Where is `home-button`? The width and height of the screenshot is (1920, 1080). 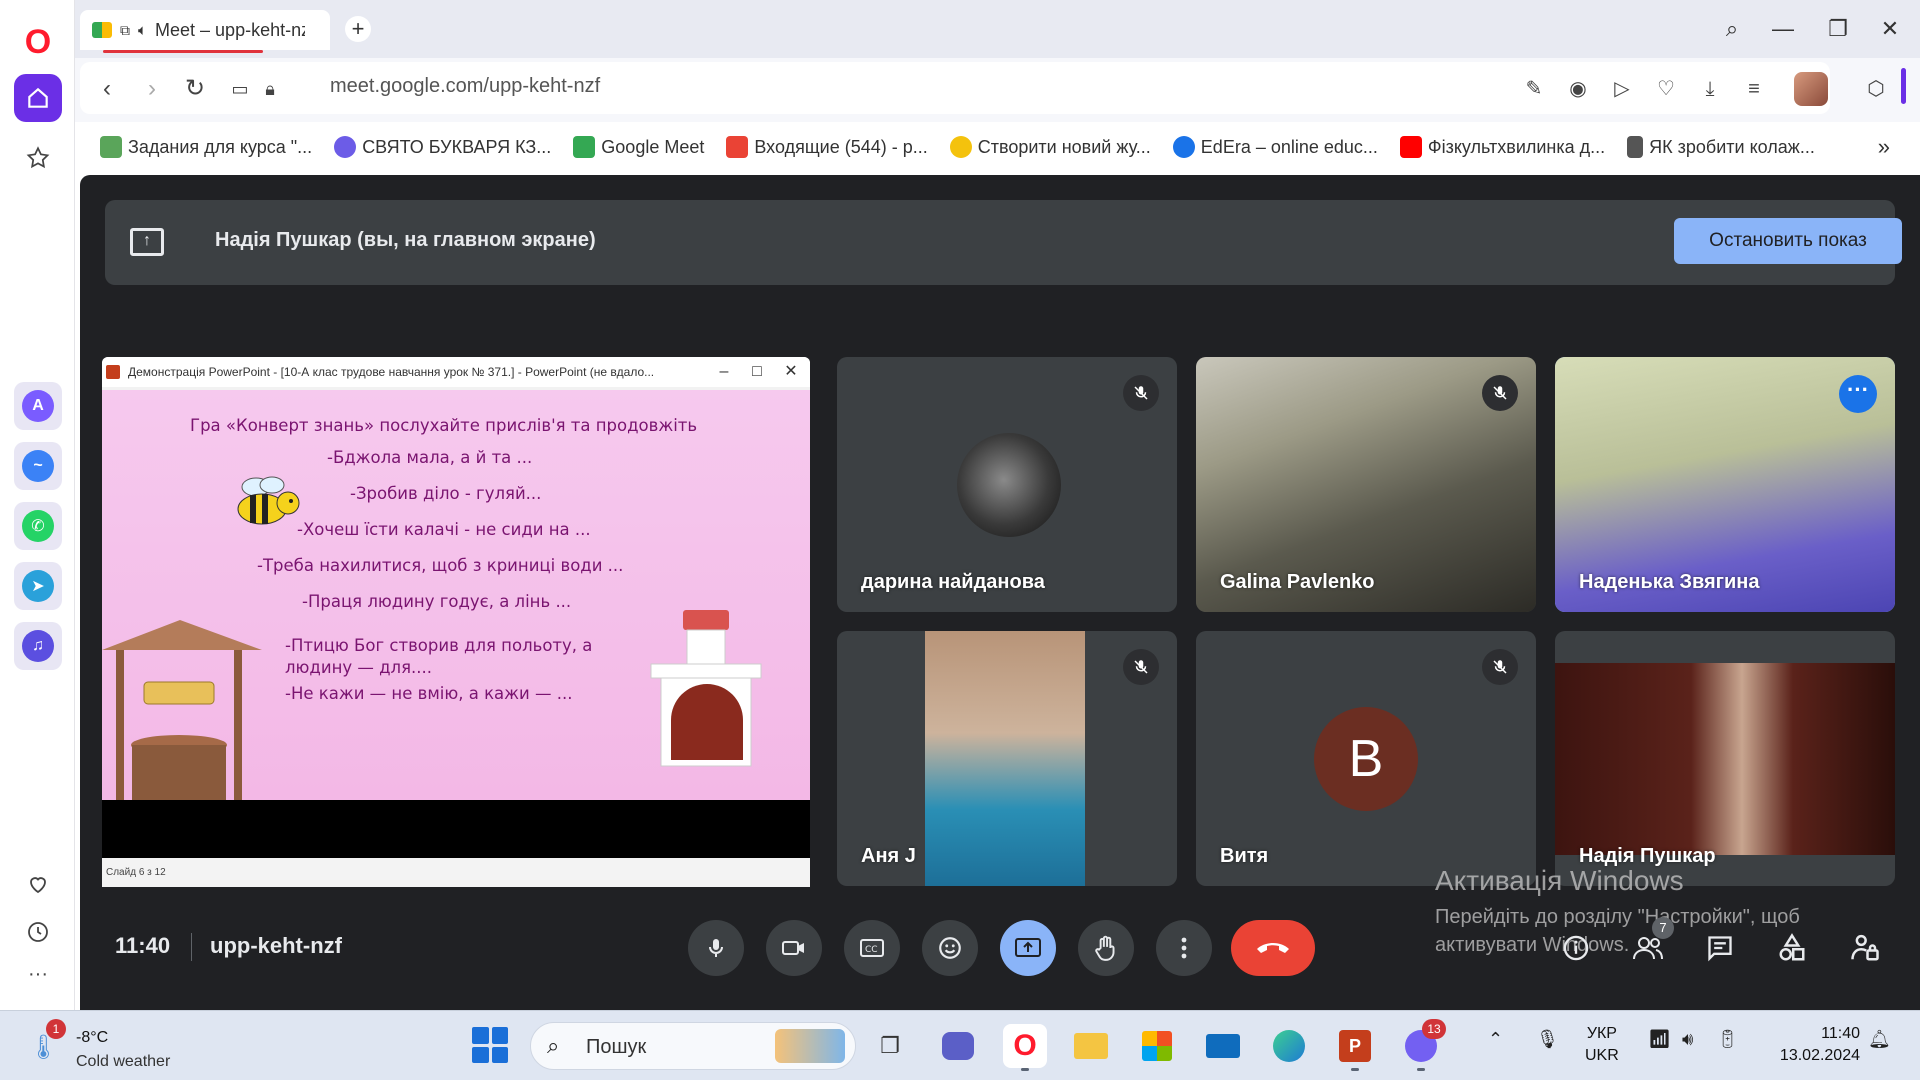 home-button is located at coordinates (38, 98).